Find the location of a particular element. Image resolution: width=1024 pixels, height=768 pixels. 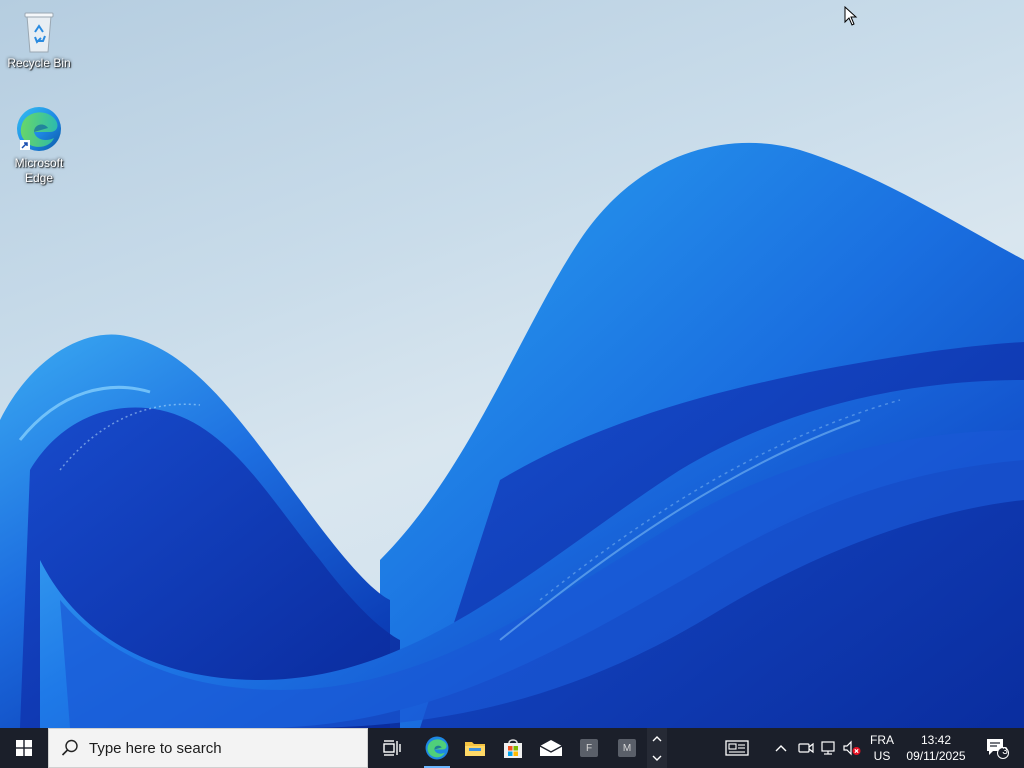

news-widget-button is located at coordinates (737, 748).